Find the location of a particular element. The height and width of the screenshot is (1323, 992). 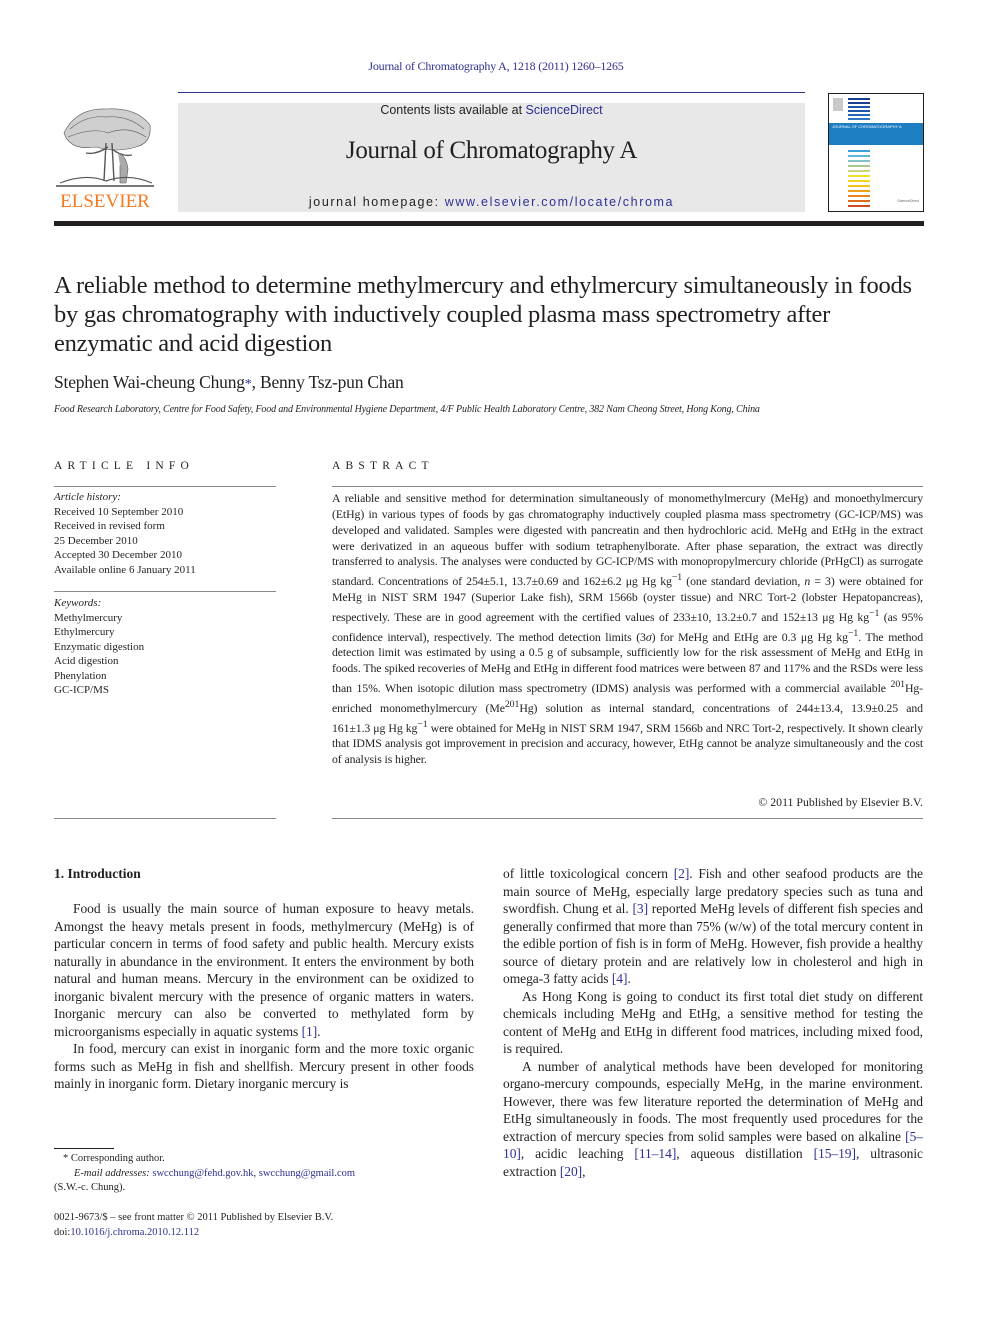

article-info-heading: ARTICLE INFO is located at coordinates (124, 466).